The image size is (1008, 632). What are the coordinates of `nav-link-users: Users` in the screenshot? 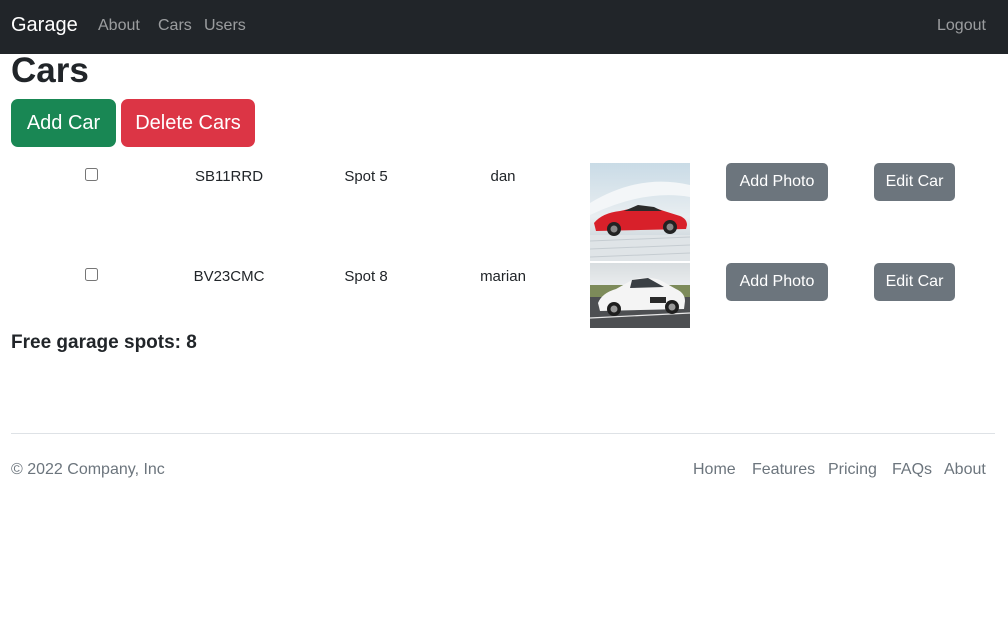 It's located at (225, 26).